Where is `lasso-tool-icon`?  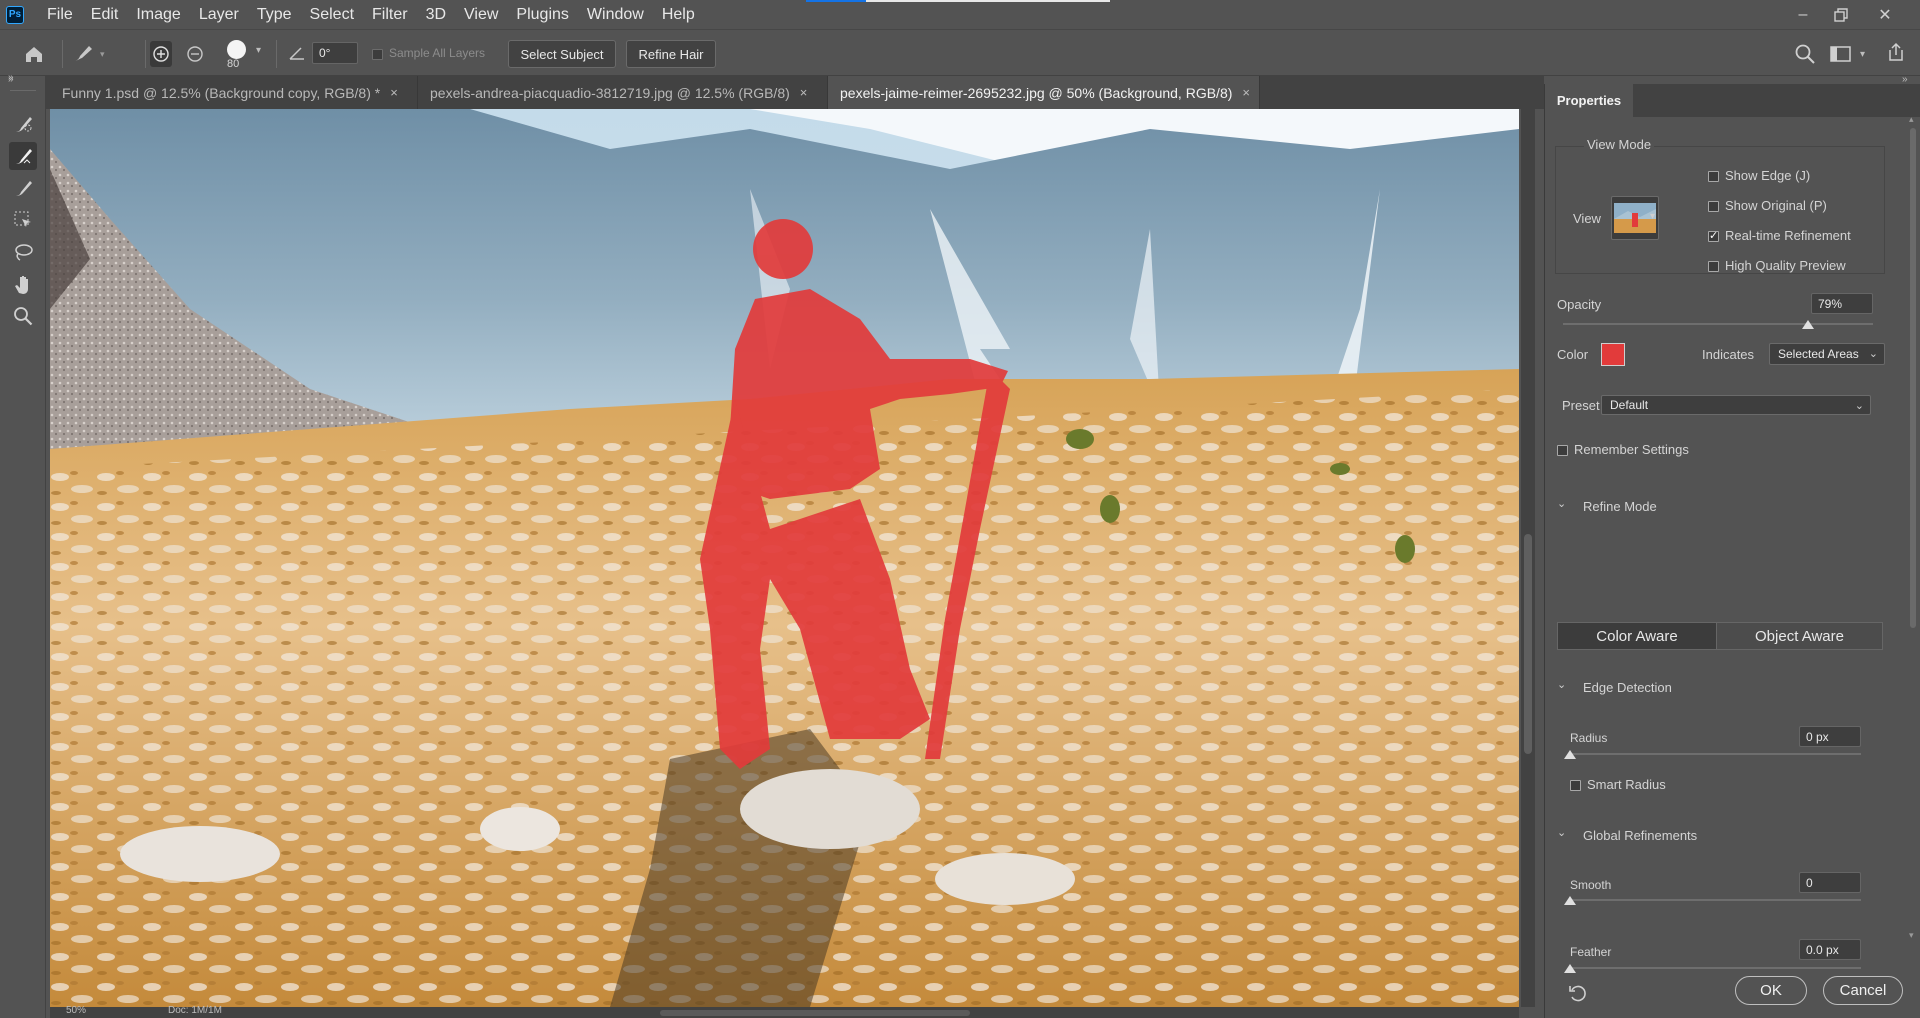
lasso-tool-icon is located at coordinates (23, 252).